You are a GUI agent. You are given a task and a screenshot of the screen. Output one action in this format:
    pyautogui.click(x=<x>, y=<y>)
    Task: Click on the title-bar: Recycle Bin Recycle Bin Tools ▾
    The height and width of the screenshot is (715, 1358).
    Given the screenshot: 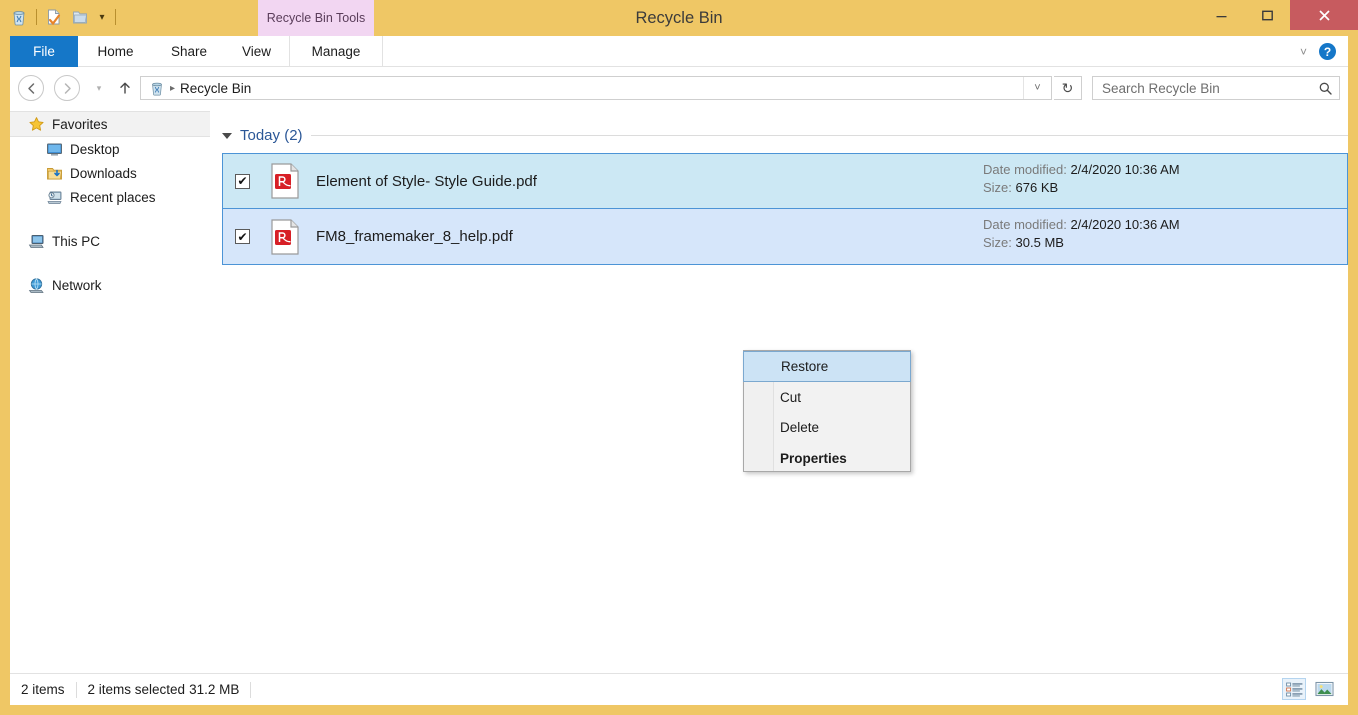 What is the action you would take?
    pyautogui.click(x=679, y=18)
    